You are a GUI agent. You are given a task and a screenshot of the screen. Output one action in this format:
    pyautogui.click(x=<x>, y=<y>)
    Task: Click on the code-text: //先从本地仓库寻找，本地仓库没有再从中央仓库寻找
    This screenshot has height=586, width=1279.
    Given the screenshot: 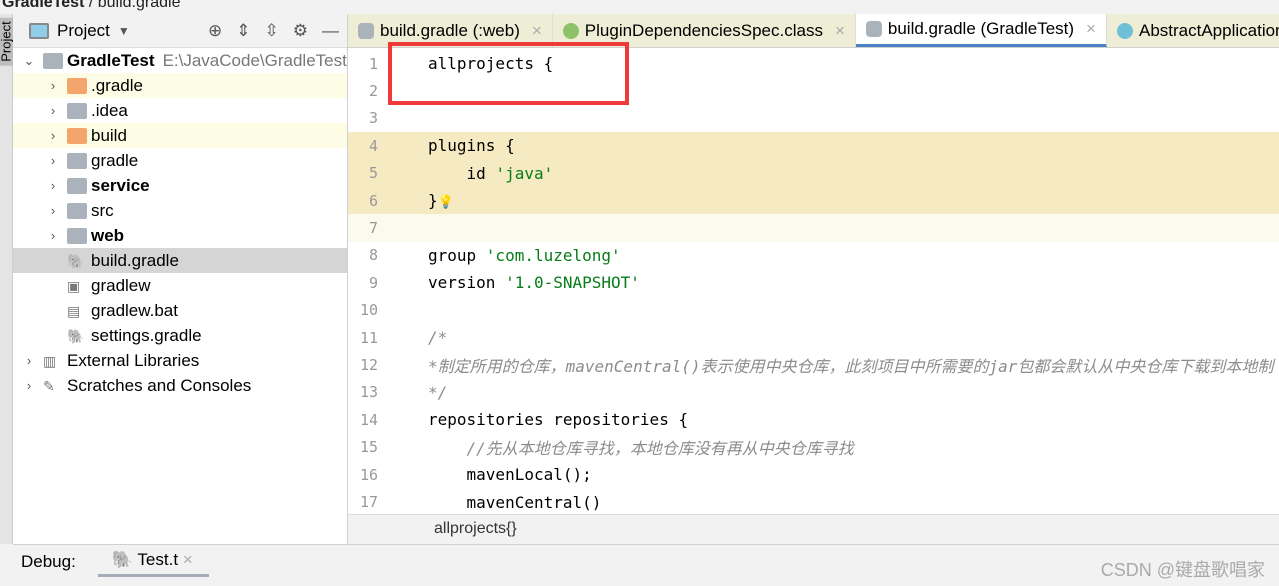 What is the action you would take?
    pyautogui.click(x=641, y=447)
    